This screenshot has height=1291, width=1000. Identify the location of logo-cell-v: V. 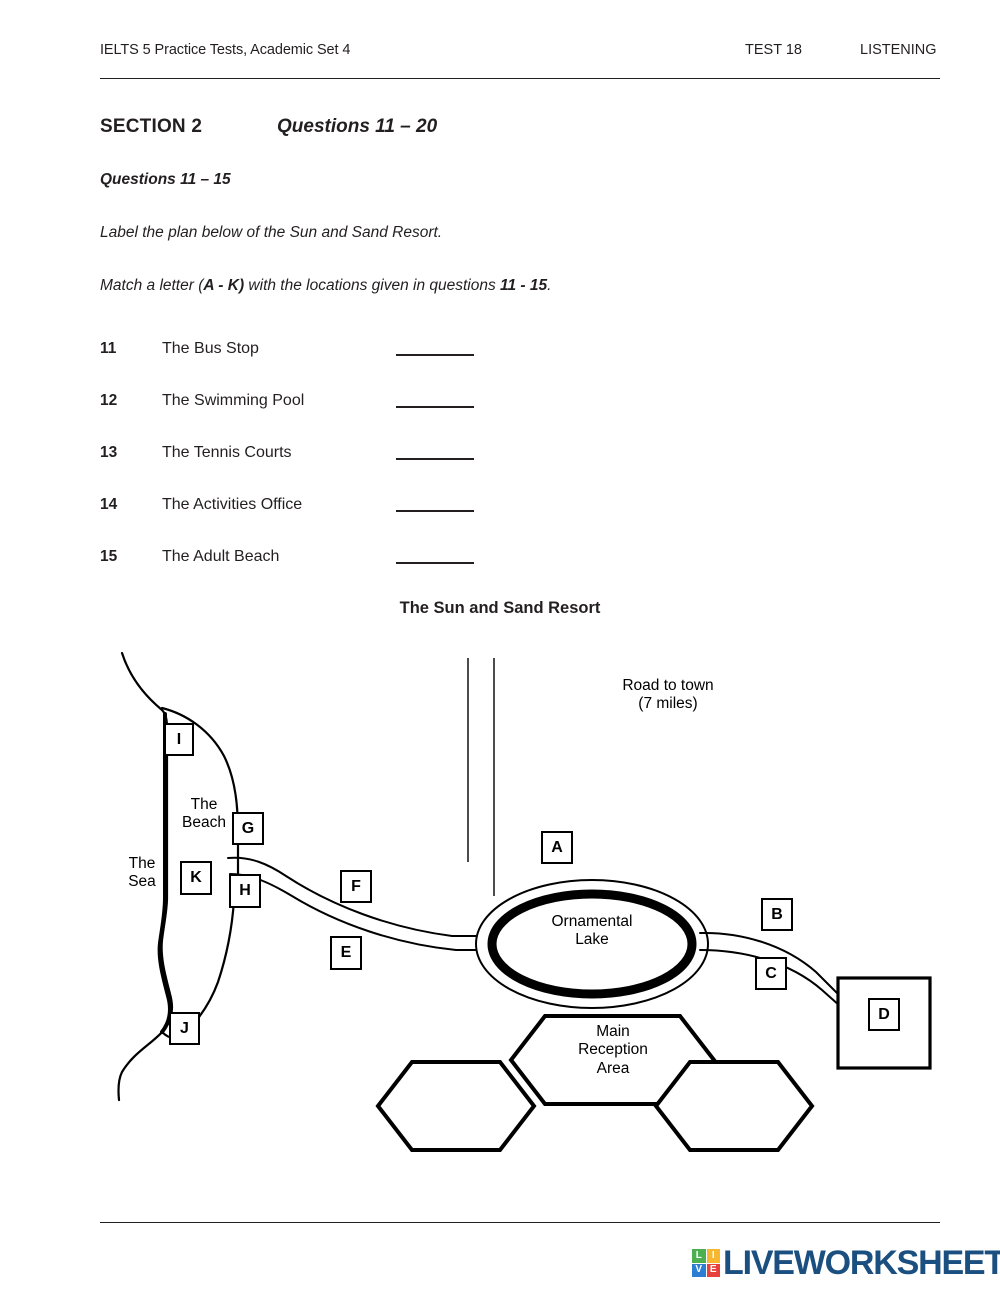
(699, 1270).